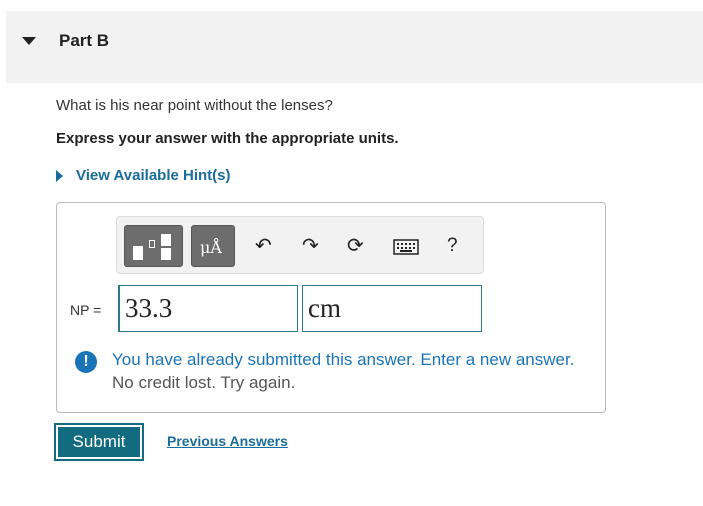 This screenshot has height=506, width=703. I want to click on view-hints-link: View Available Hint(s), so click(143, 175).